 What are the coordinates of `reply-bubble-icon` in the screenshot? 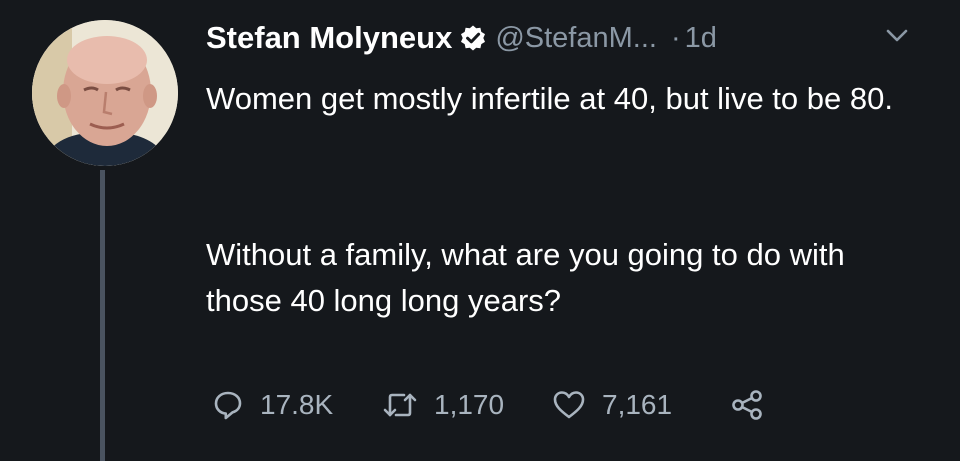 It's located at (228, 405).